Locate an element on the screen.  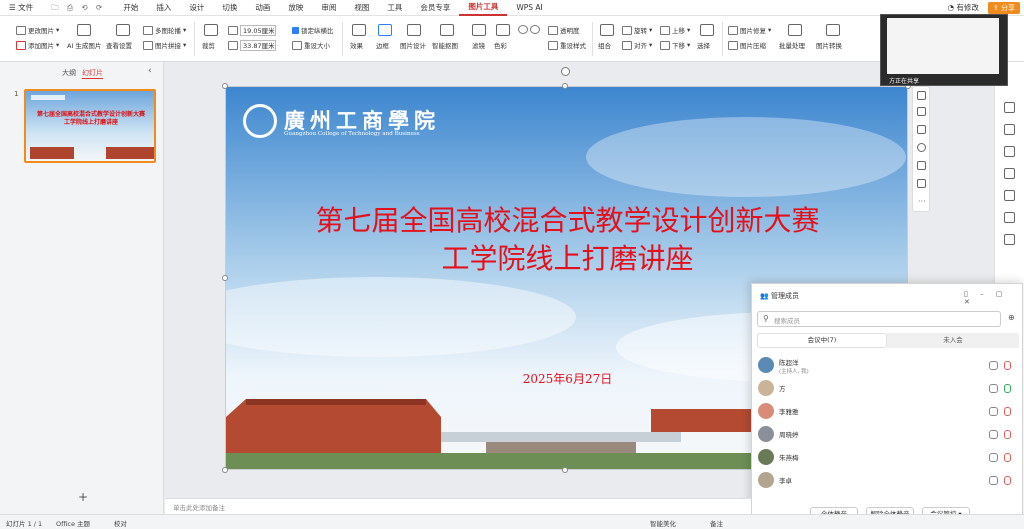
menu-item: 动画 is located at coordinates (262, 8).